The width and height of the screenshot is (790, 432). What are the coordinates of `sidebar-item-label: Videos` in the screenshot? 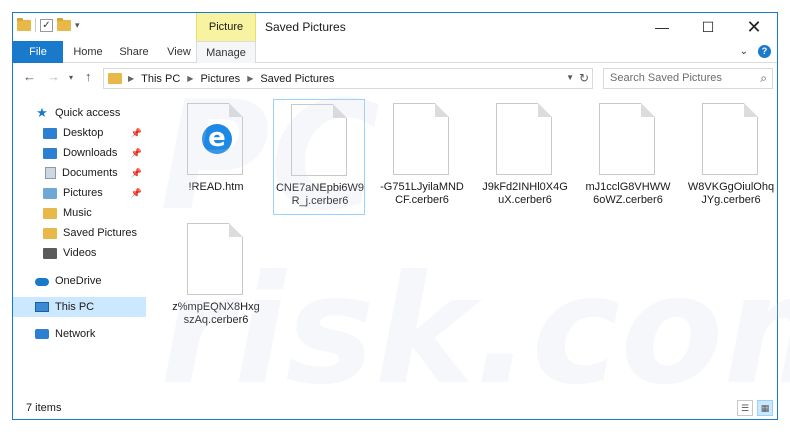 It's located at (80, 253).